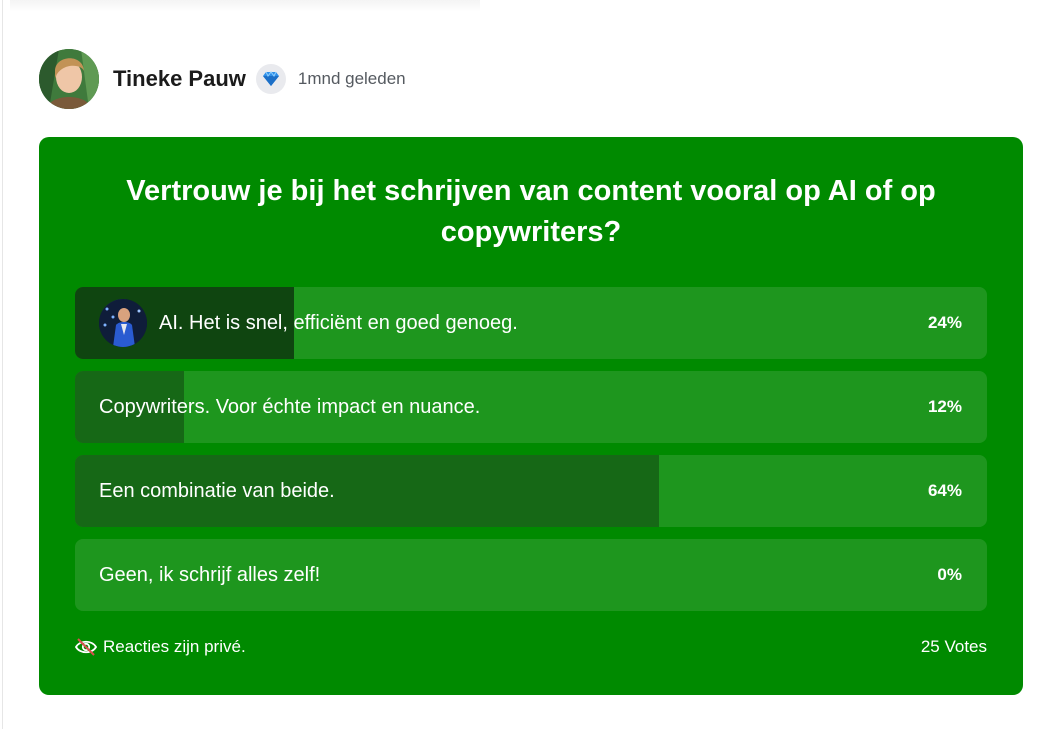  I want to click on left-divider, so click(2, 364).